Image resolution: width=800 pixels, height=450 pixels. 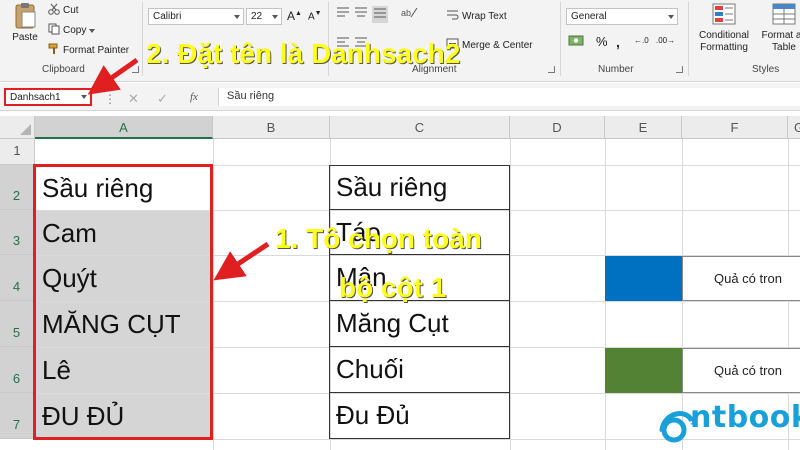 I want to click on cell-c2: Sầu riêng, so click(x=419, y=187).